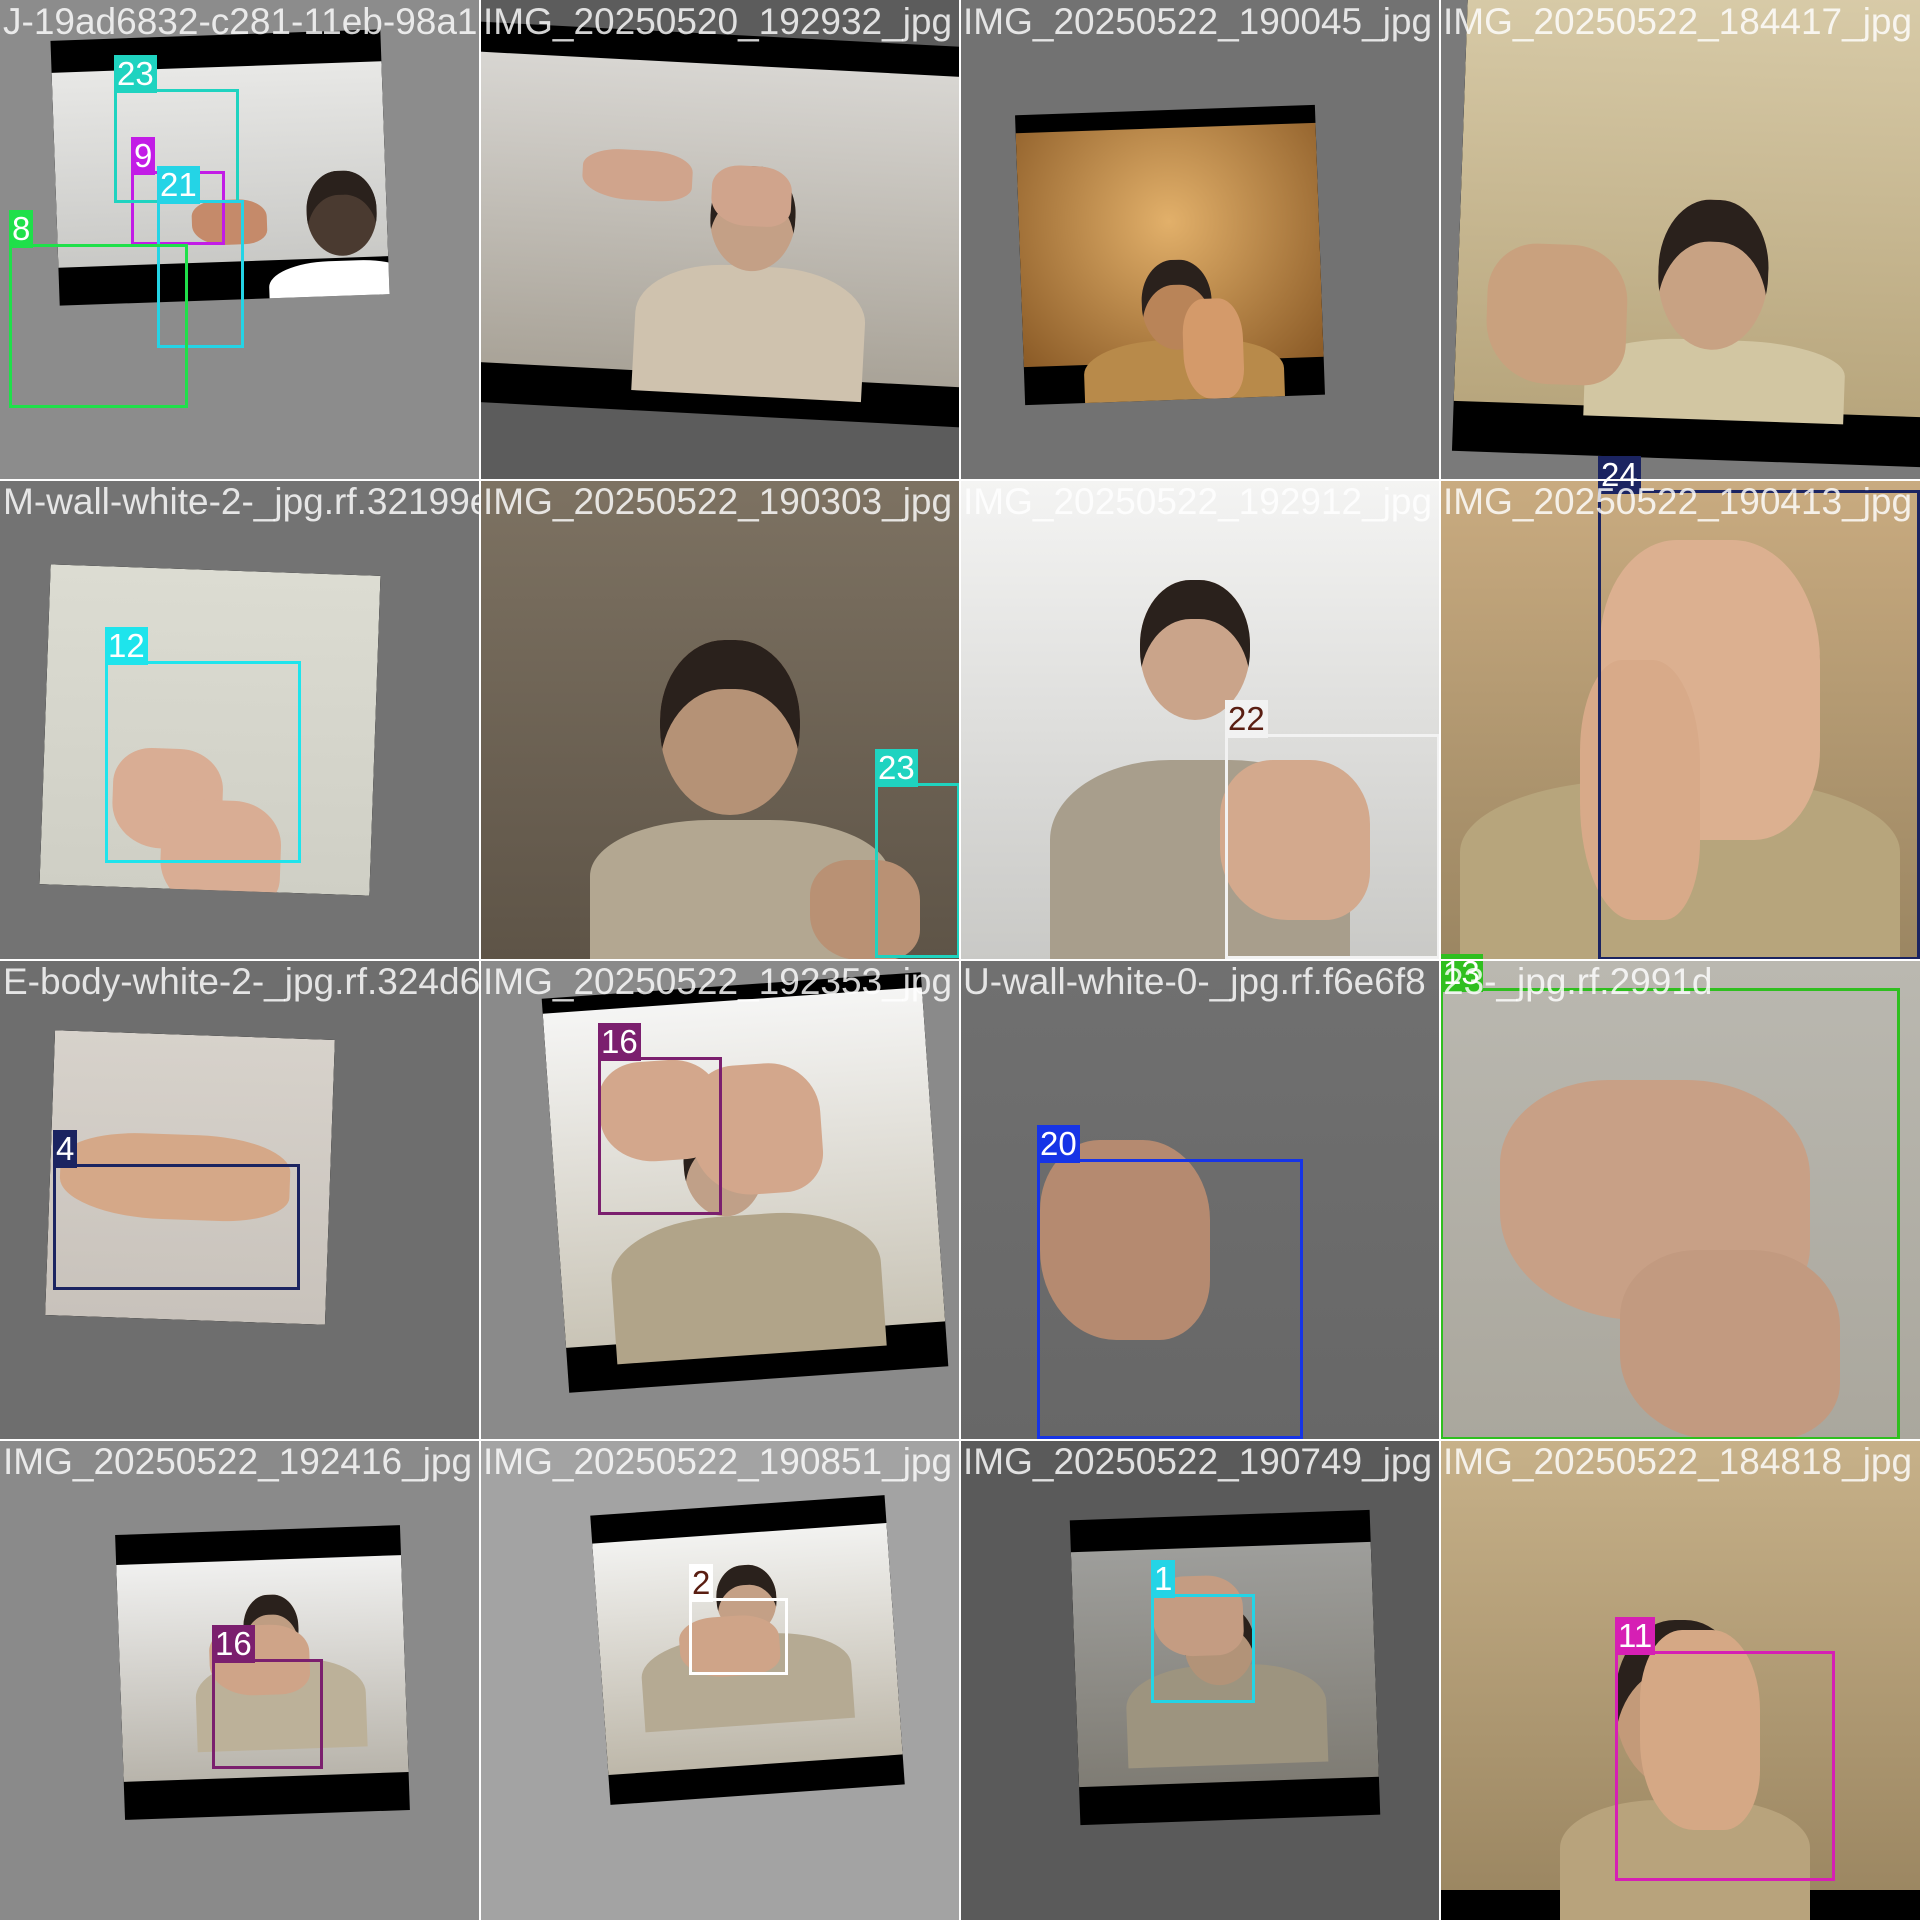 The width and height of the screenshot is (1920, 1920). What do you see at coordinates (1635, 1636) in the screenshot?
I see `class-label: 11` at bounding box center [1635, 1636].